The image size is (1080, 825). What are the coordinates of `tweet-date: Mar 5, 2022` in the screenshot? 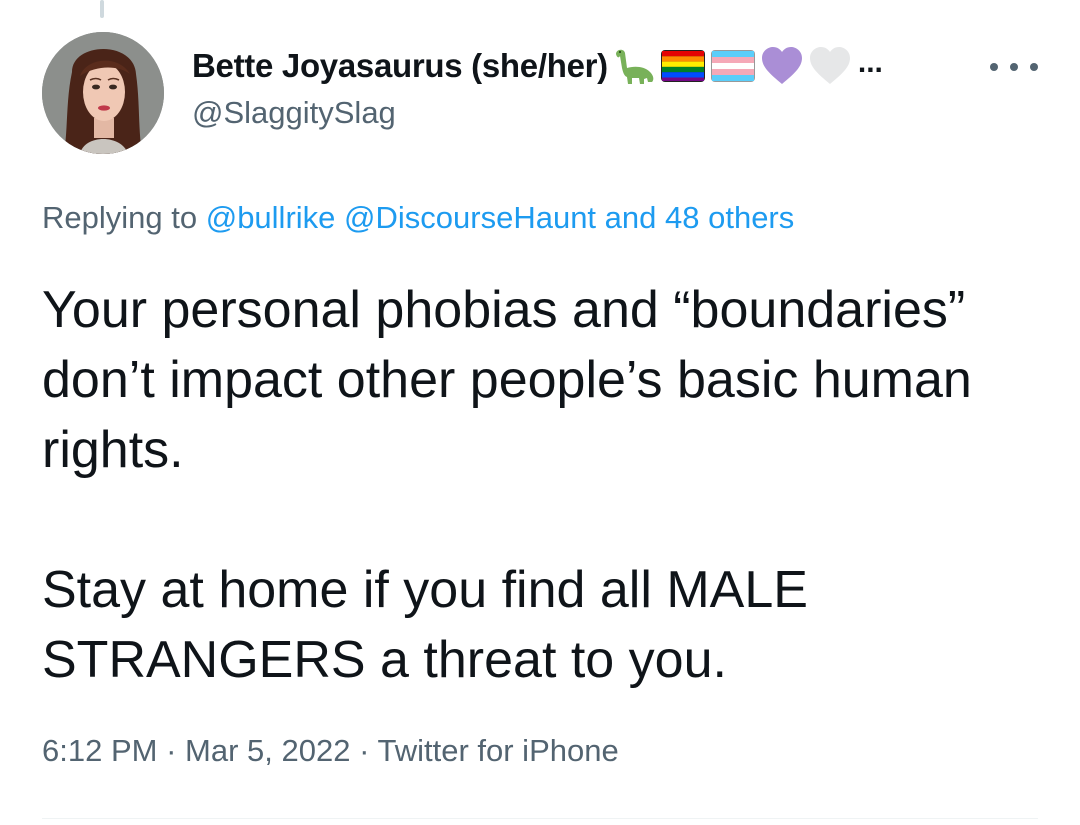 It's located at (267, 750).